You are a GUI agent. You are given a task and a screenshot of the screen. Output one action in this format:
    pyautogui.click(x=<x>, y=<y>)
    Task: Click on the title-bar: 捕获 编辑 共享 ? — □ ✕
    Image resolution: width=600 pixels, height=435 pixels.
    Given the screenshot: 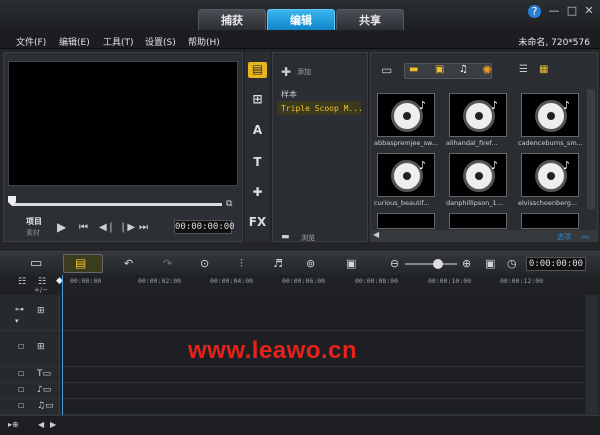 What is the action you would take?
    pyautogui.click(x=300, y=16)
    